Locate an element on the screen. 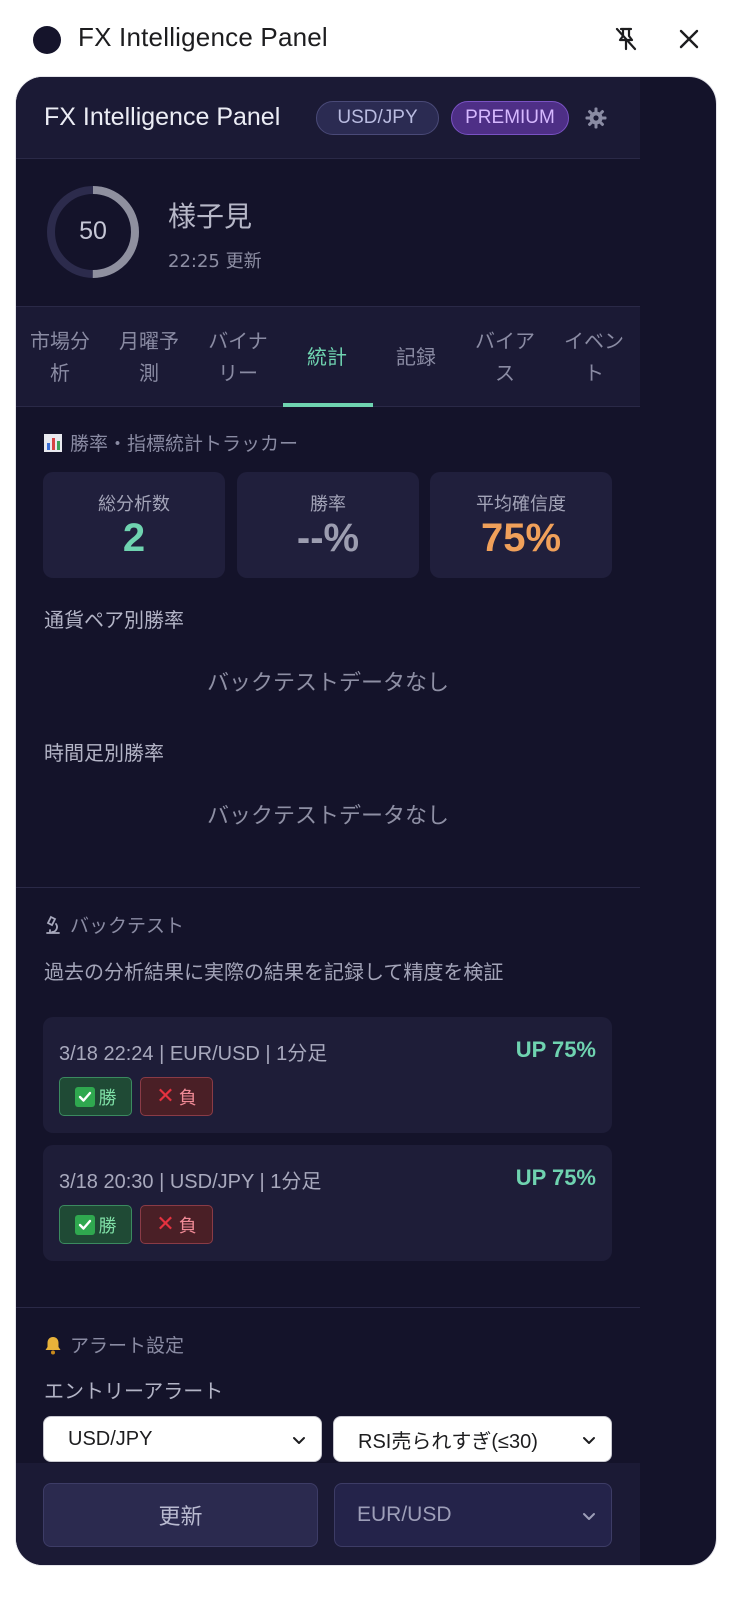 The image size is (754, 1610). tab-5: 記録 is located at coordinates (416, 357).